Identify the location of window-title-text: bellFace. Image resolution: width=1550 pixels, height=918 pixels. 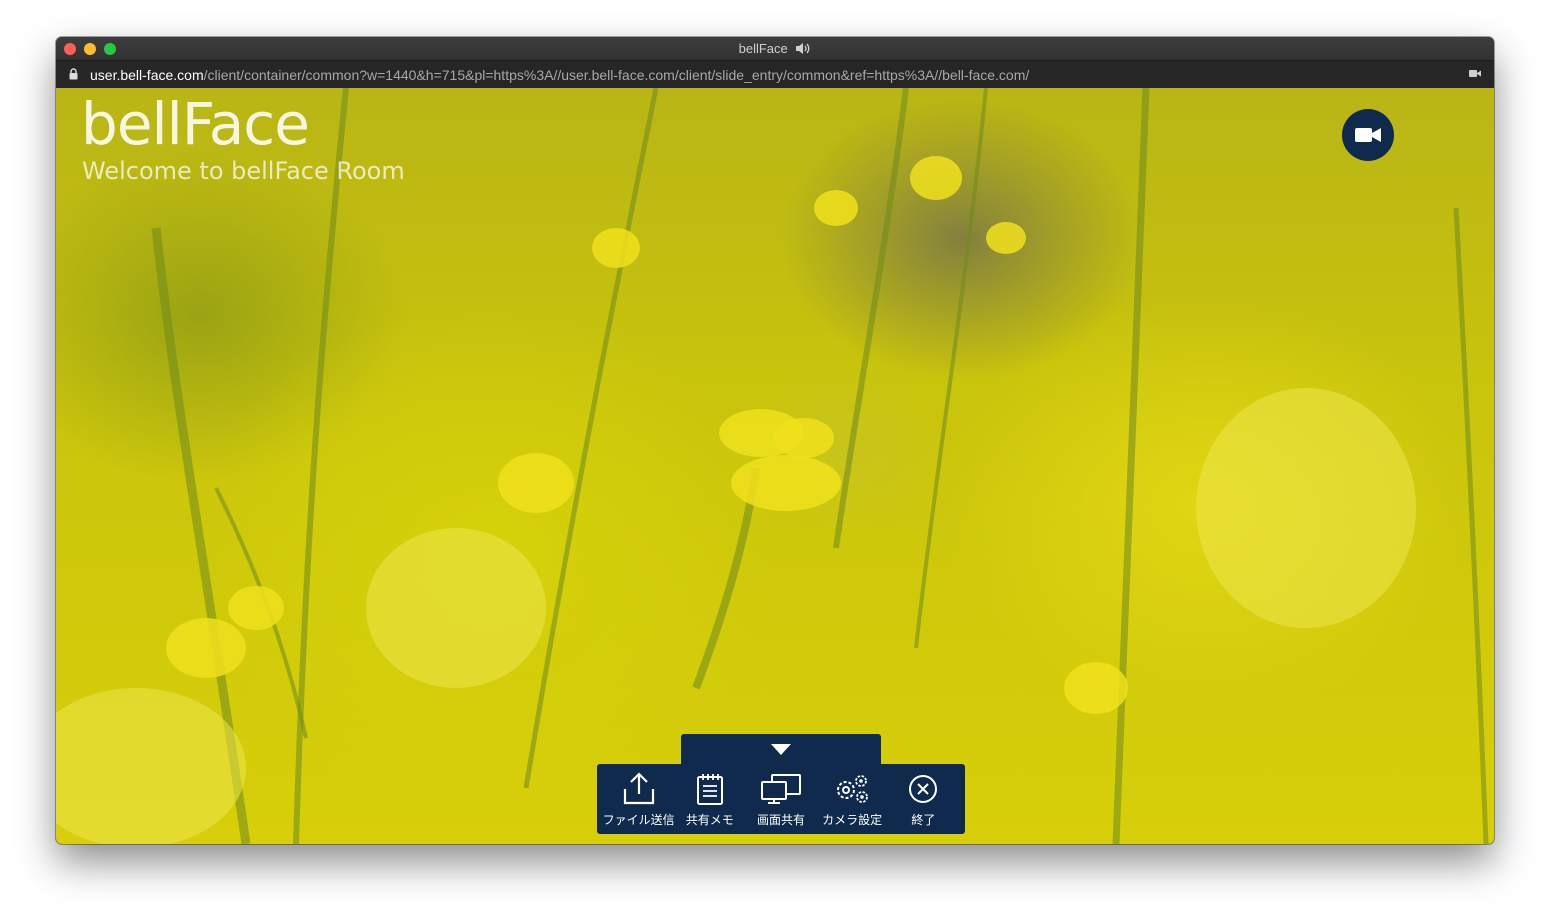
(763, 48).